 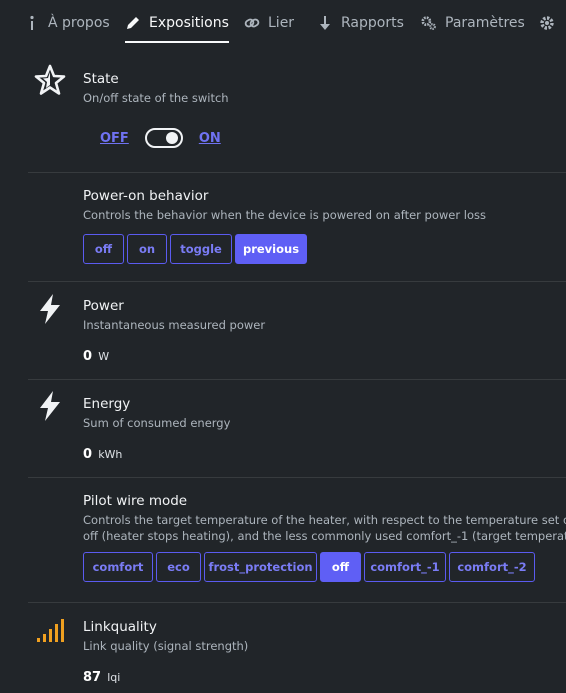 What do you see at coordinates (88, 356) in the screenshot?
I see `power-number: 0` at bounding box center [88, 356].